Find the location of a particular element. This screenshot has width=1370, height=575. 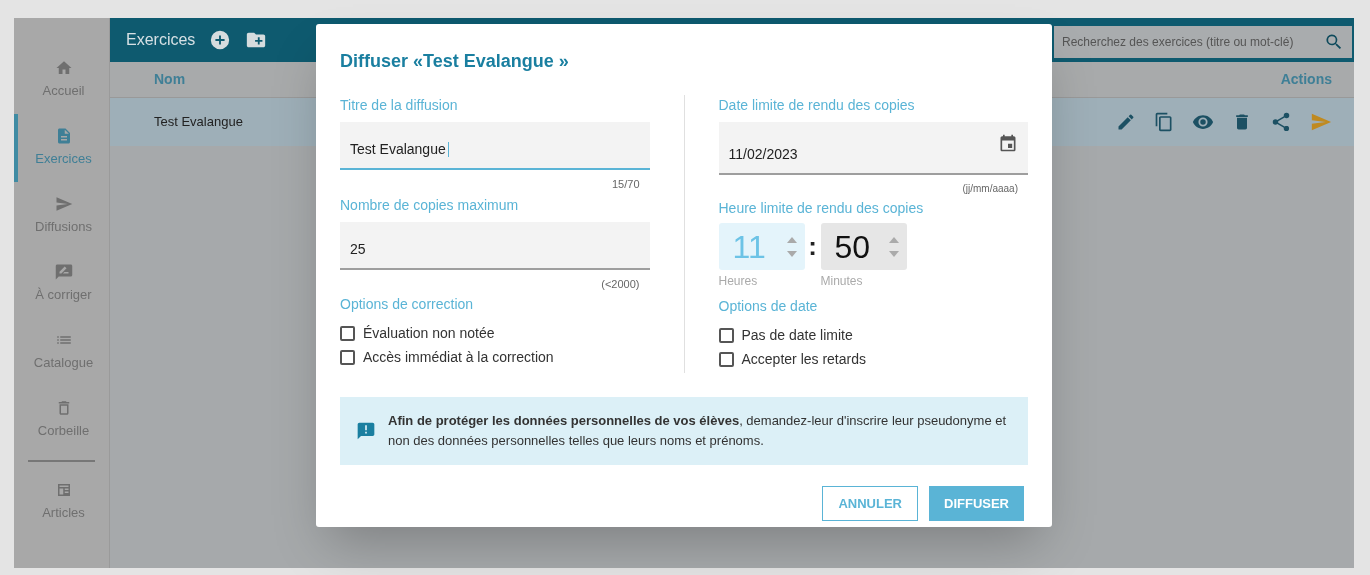

sidebar-item: À corriger is located at coordinates (61, 284).